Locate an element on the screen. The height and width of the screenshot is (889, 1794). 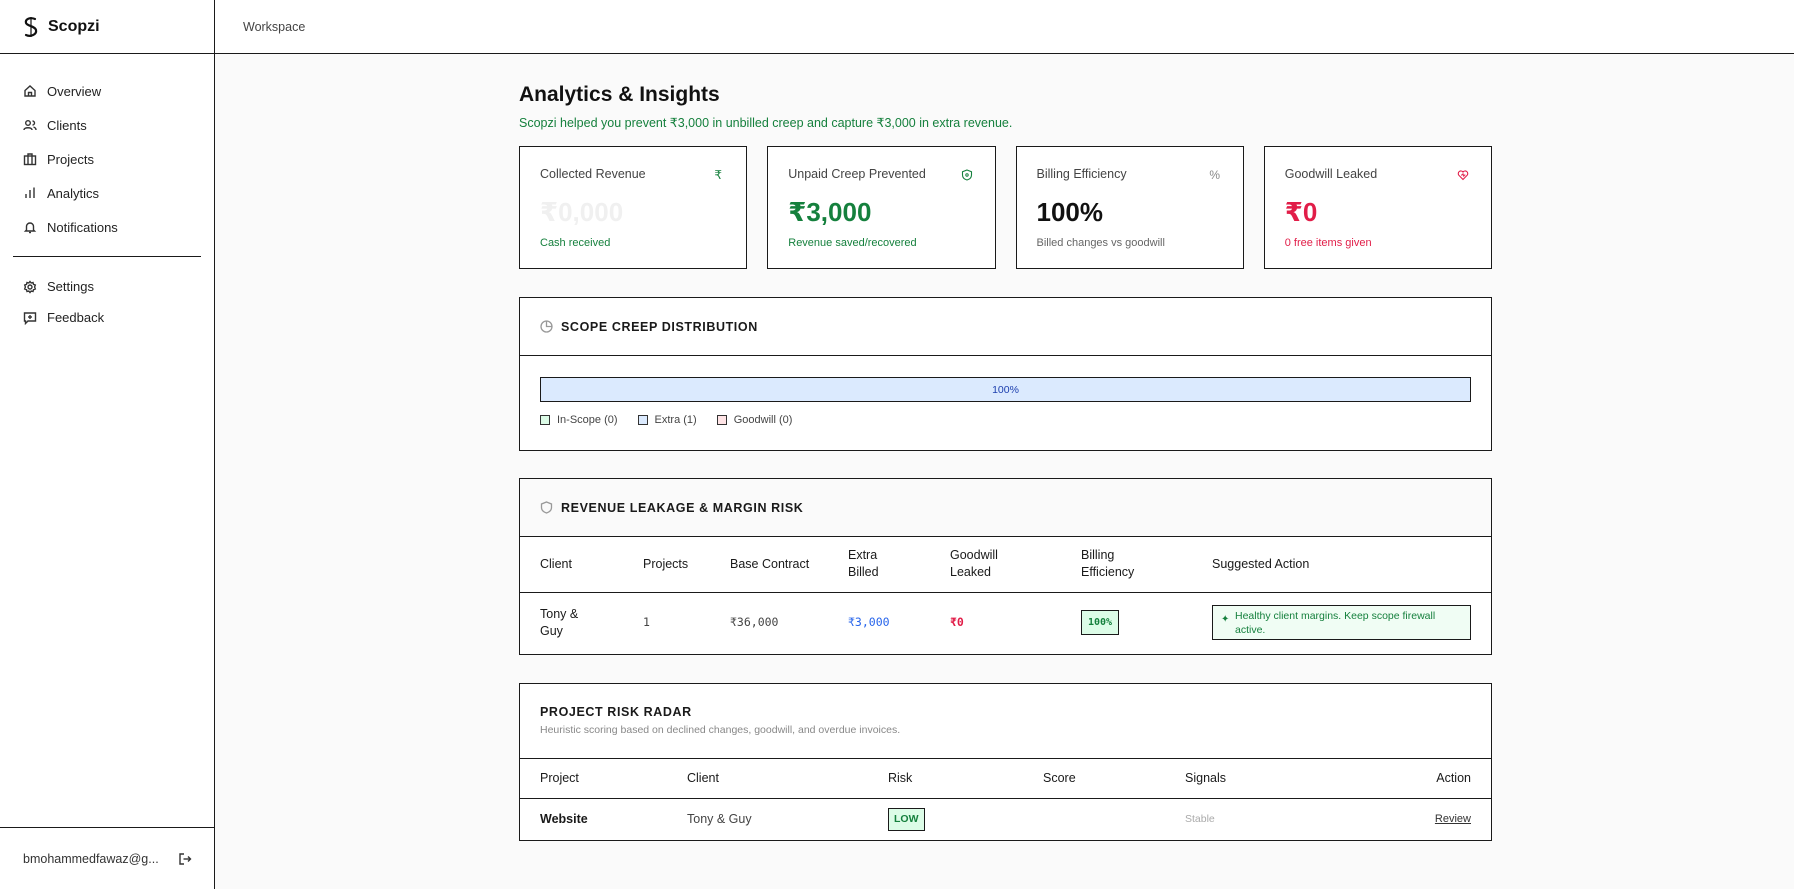
sidebar-item-label: Clients is located at coordinates (67, 125).